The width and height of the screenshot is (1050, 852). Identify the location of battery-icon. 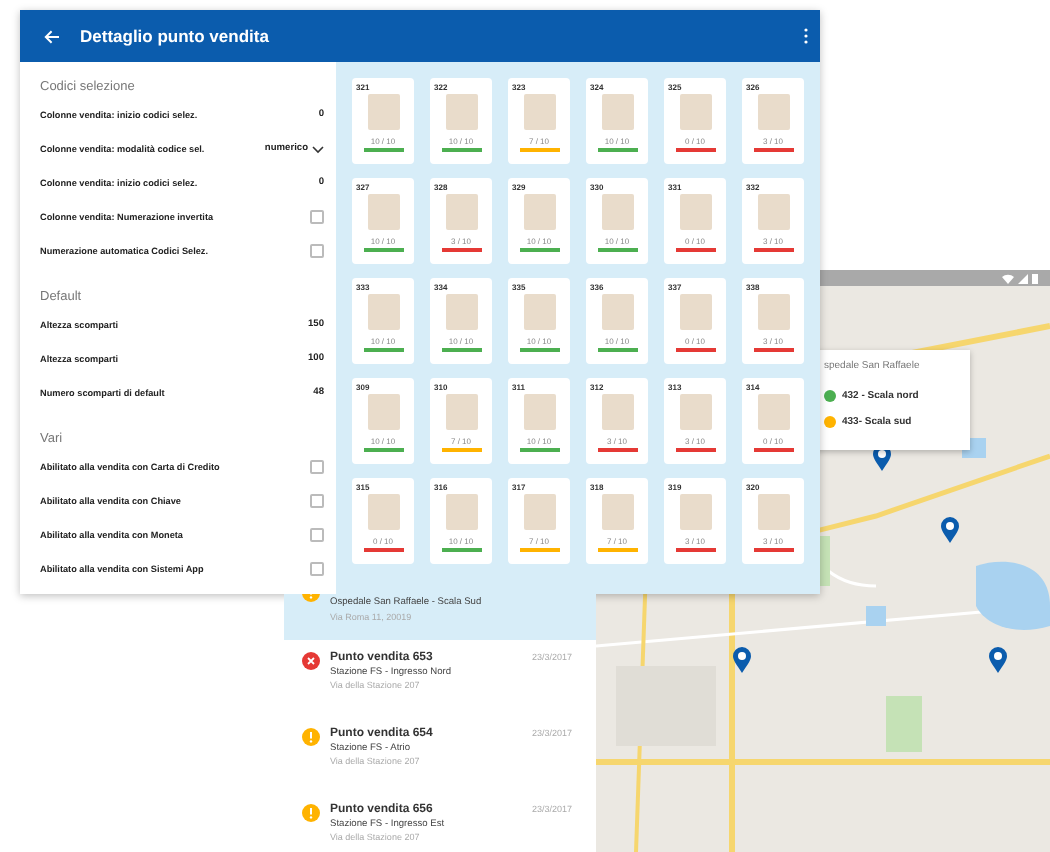
(1035, 278).